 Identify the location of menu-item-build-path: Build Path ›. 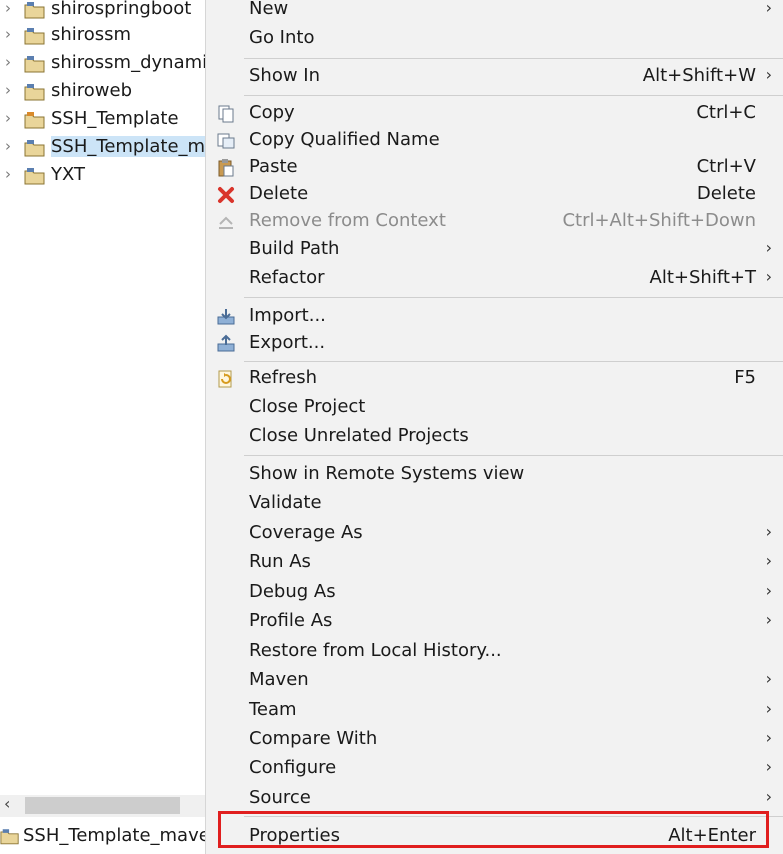
(494, 250).